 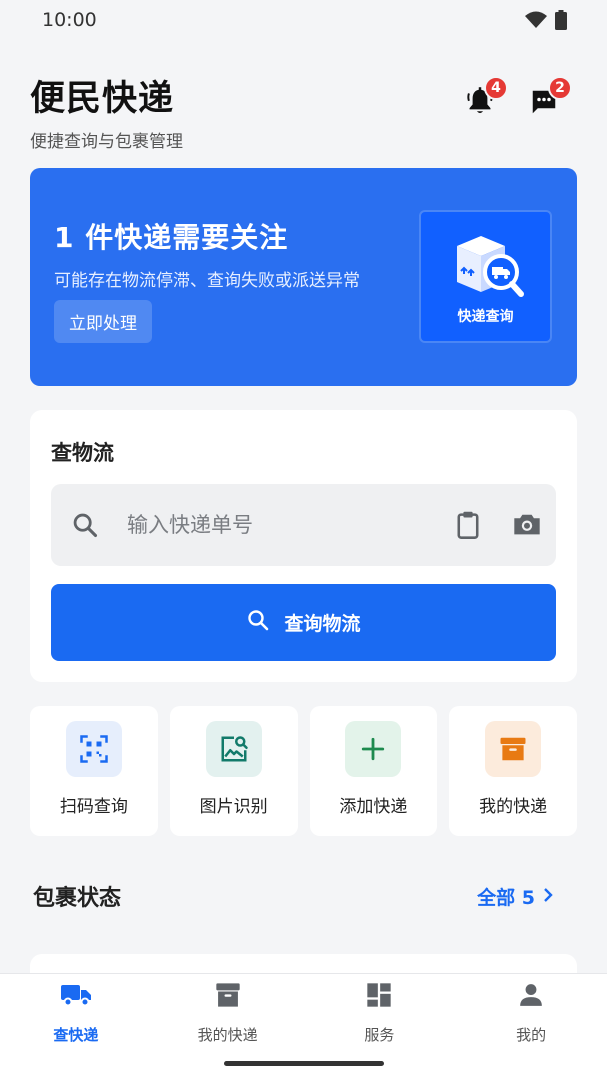 What do you see at coordinates (171, 237) in the screenshot?
I see `banner-title: 1 件快递需要关注` at bounding box center [171, 237].